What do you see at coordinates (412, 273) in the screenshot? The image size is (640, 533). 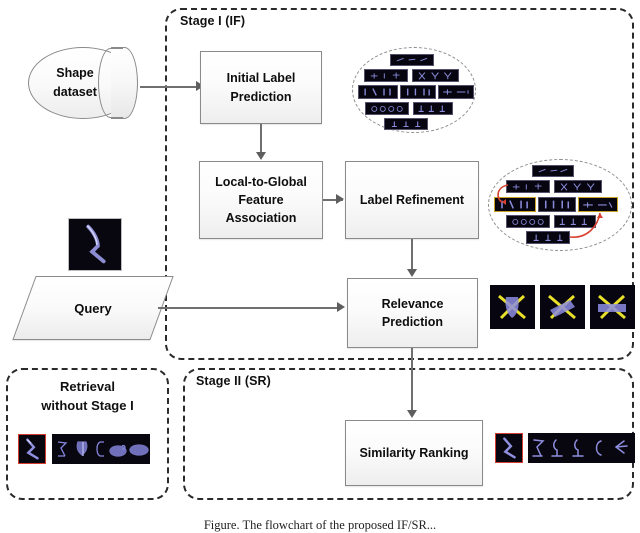 I see `arrowhead-refinement-to-relevance` at bounding box center [412, 273].